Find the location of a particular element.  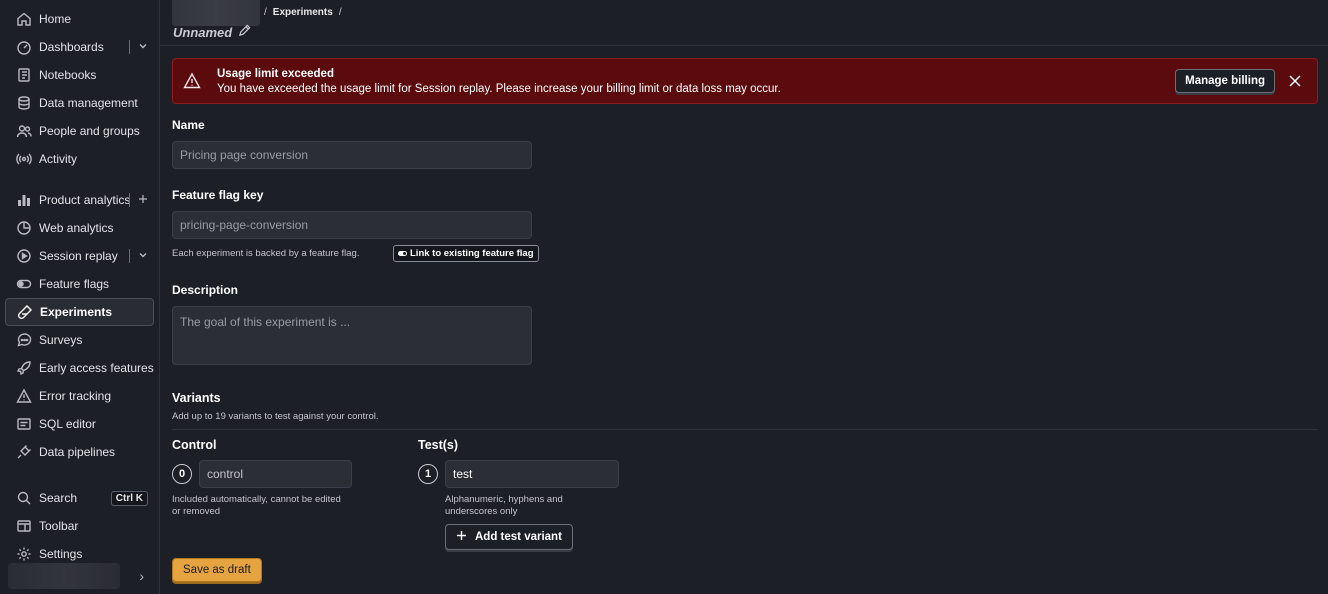

project-breadcrumb is located at coordinates (216, 13).